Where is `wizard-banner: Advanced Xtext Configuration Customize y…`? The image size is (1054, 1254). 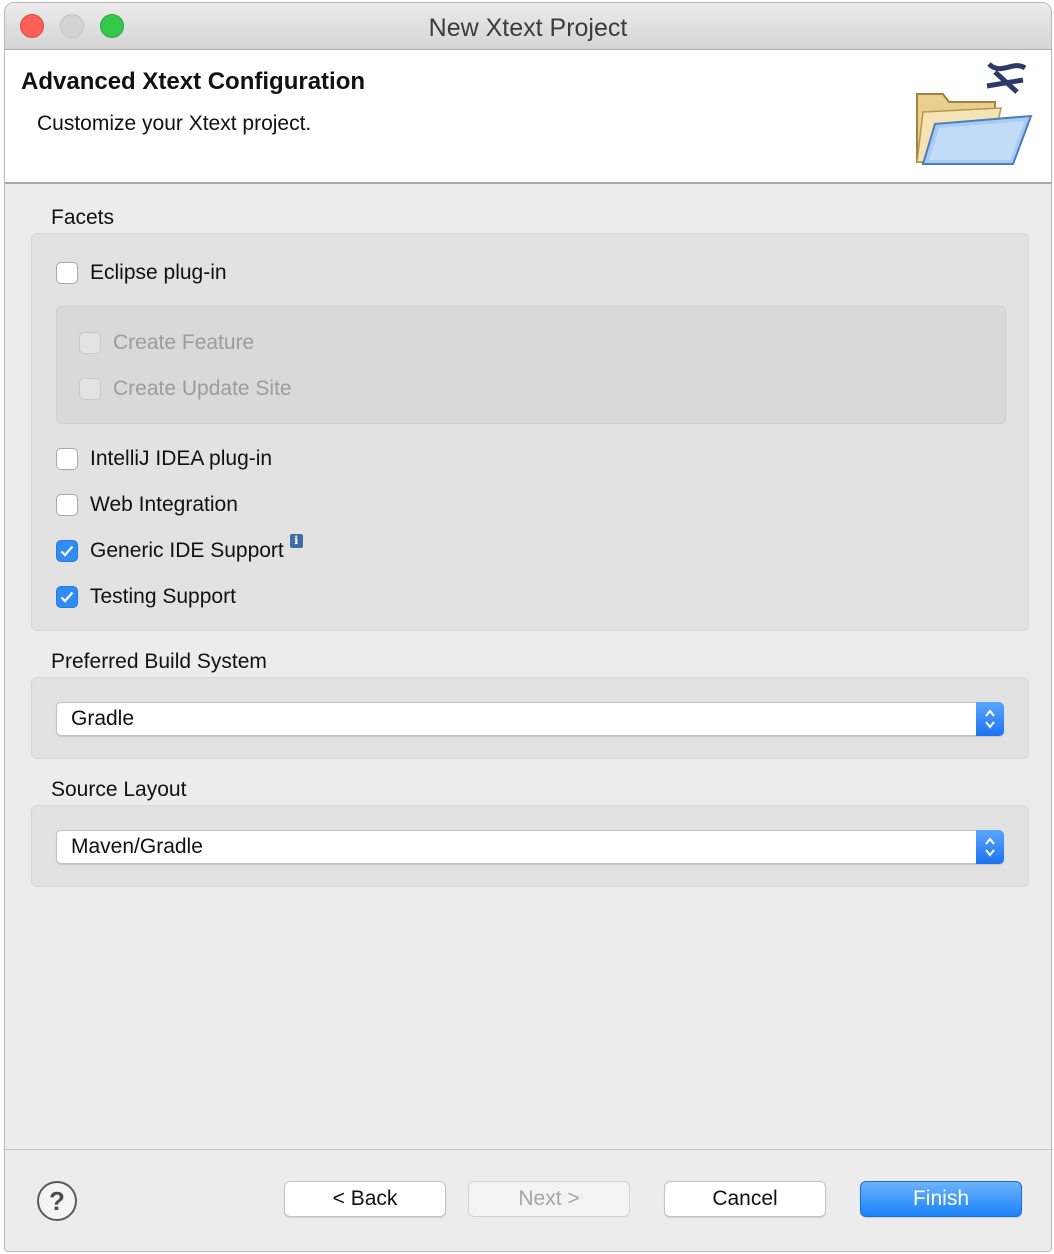
wizard-banner: Advanced Xtext Configuration Customize y… is located at coordinates (528, 117).